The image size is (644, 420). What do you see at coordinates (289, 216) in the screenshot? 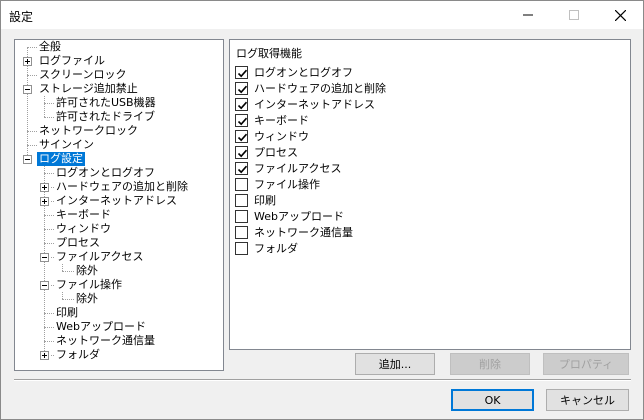
I see `log-option-checkbox-row: Webアップロード` at bounding box center [289, 216].